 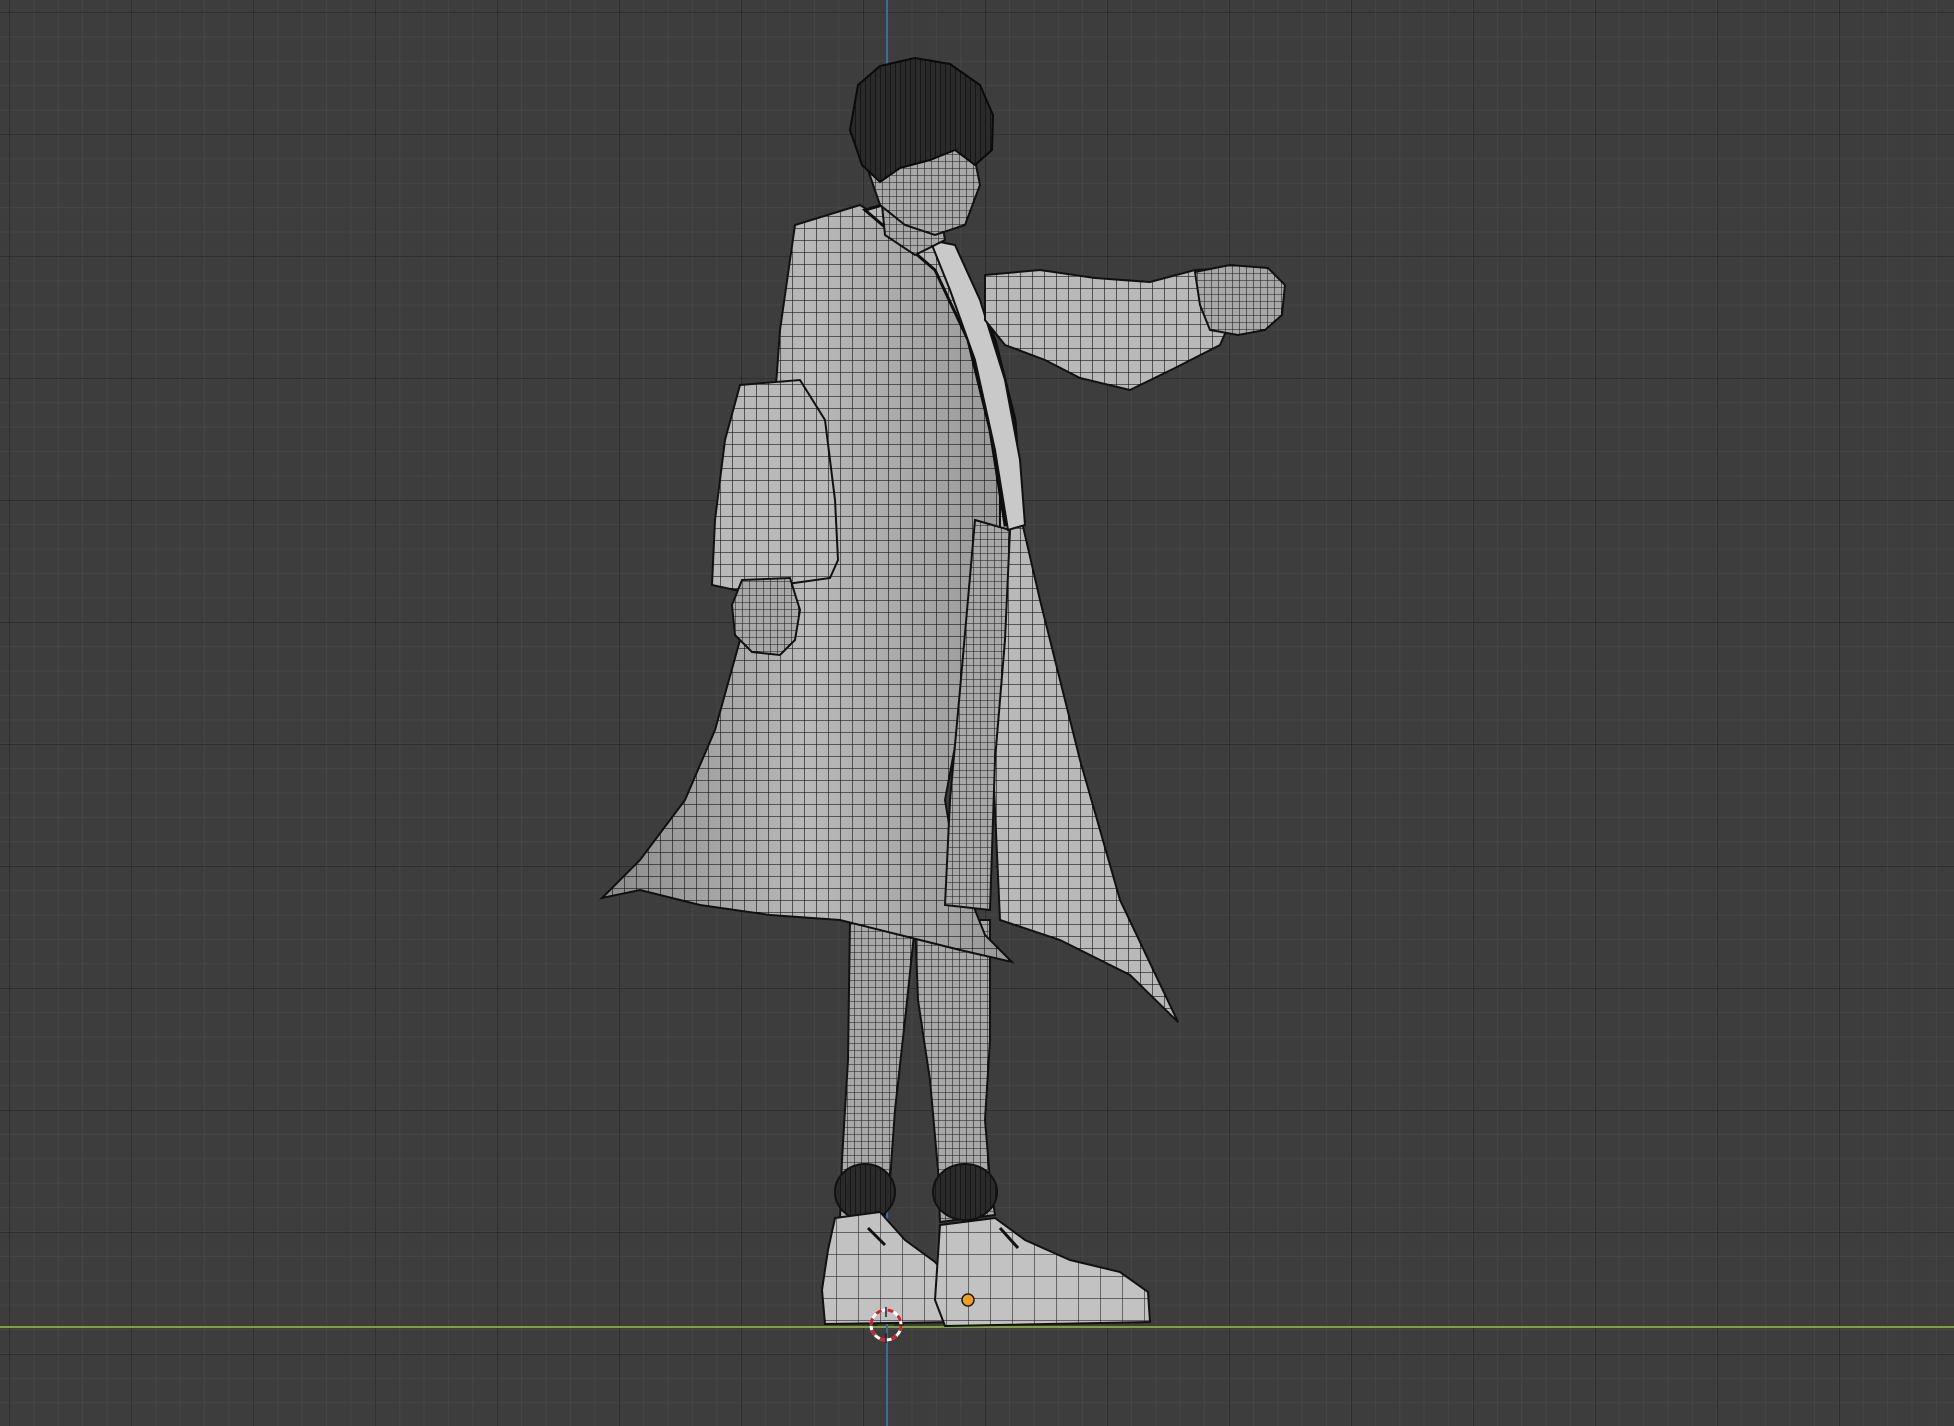 What do you see at coordinates (886, 1325) in the screenshot?
I see `3d-cursor-icon` at bounding box center [886, 1325].